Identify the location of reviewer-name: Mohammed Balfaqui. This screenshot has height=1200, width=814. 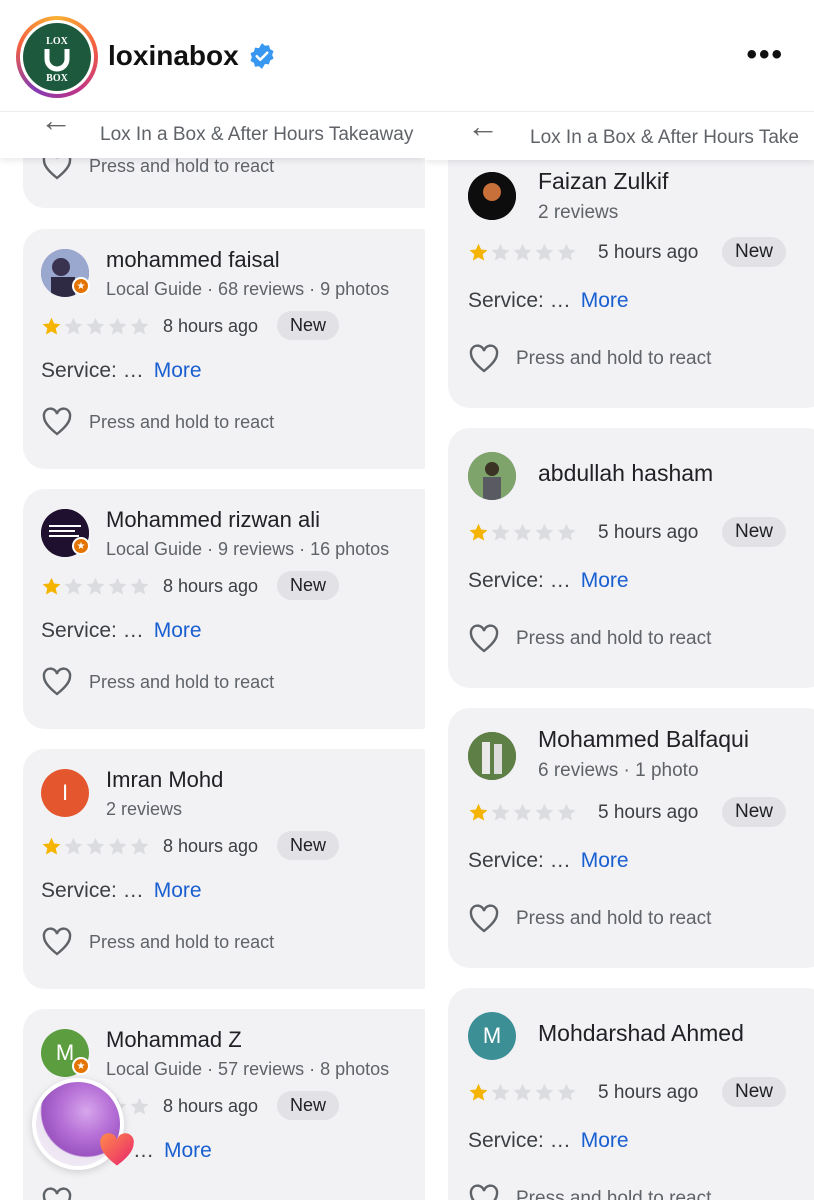
(643, 739).